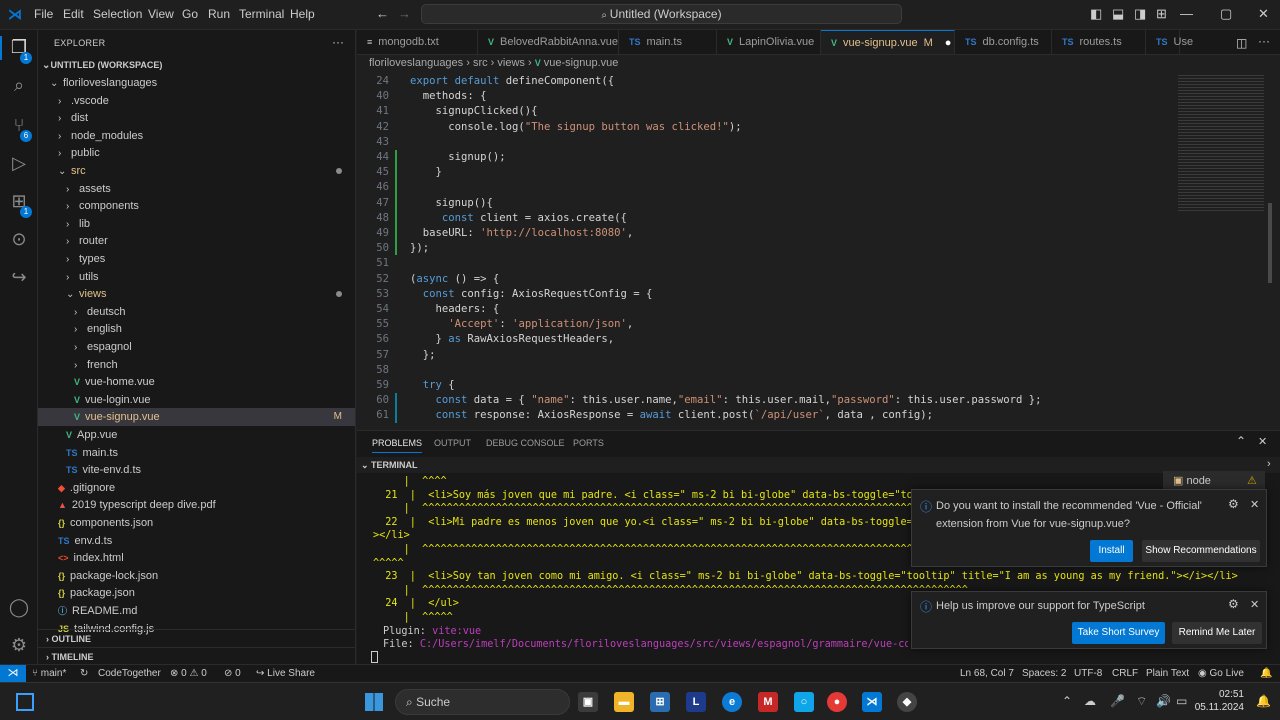 This screenshot has width=1280, height=720. What do you see at coordinates (196, 382) in the screenshot?
I see `tree-item: Vvue-home.vue` at bounding box center [196, 382].